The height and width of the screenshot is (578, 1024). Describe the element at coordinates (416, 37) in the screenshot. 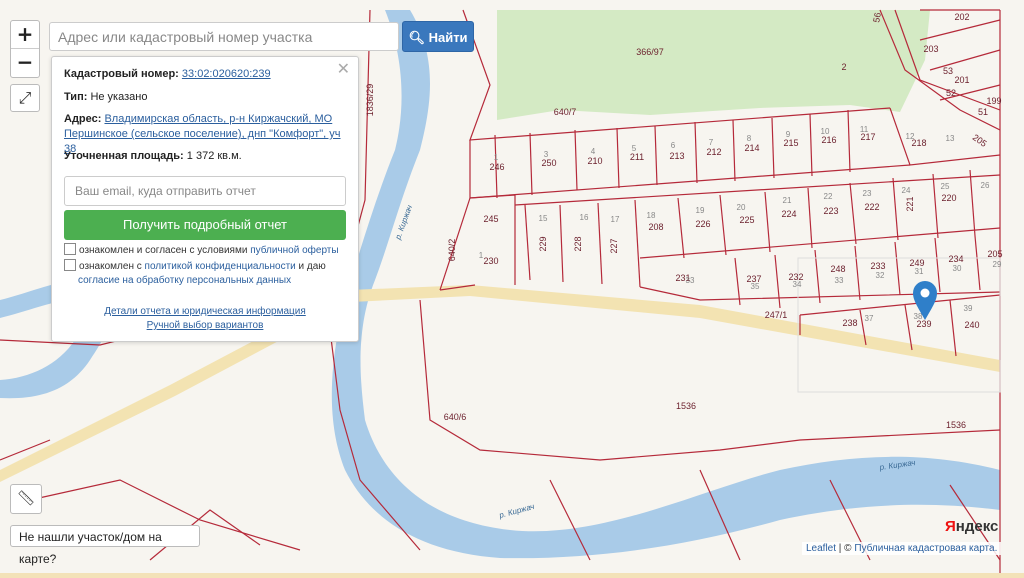

I see `search-icon: 🔍︎` at that location.